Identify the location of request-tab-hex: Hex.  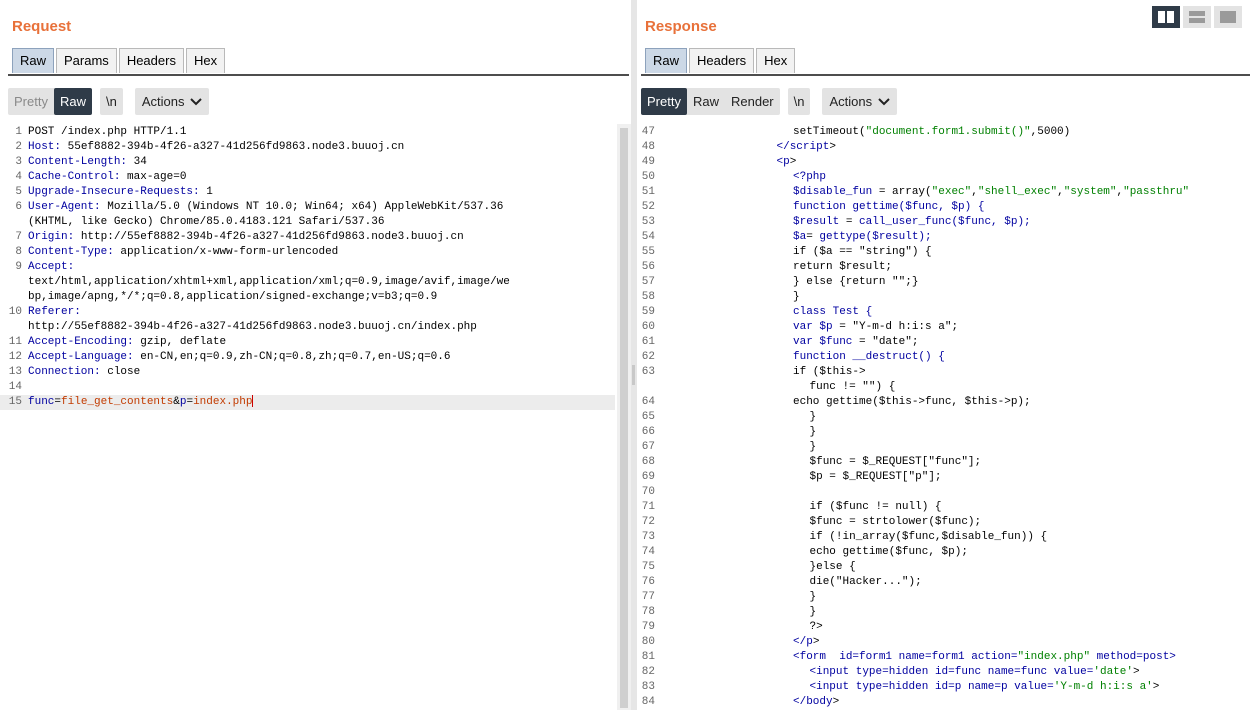
(205, 60).